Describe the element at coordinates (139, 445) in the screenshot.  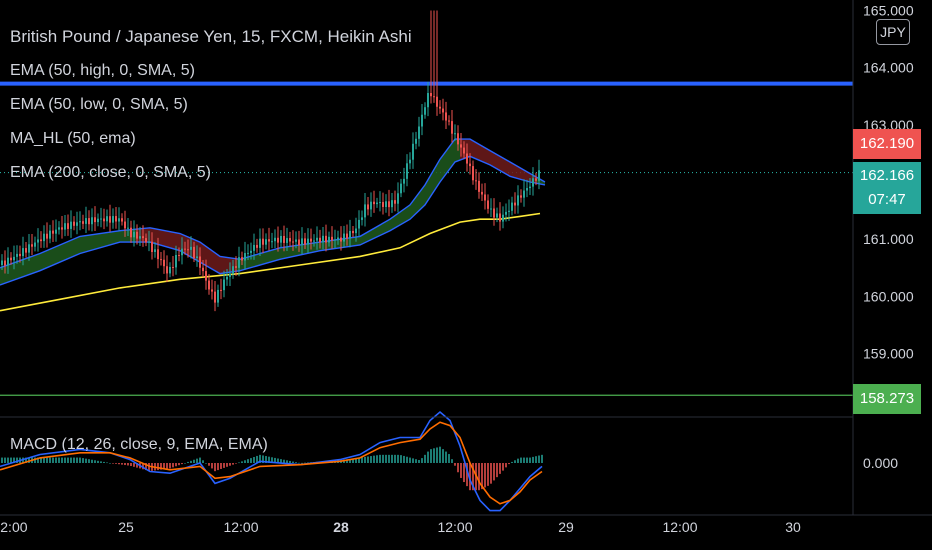
I see `legend-macd: MACD (12, 26, close, 9, EMA, EMA)` at that location.